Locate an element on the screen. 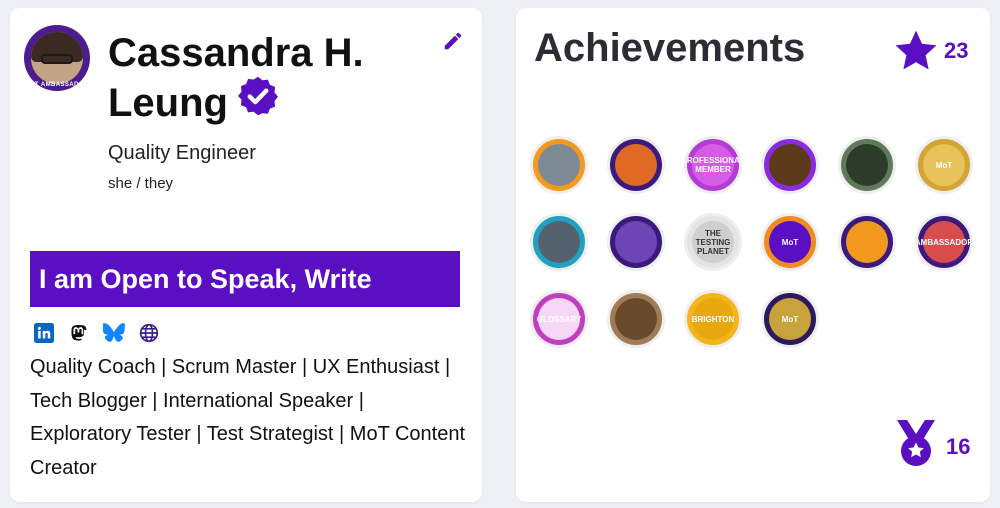  badge-artwork: BRIGHTON is located at coordinates (713, 319).